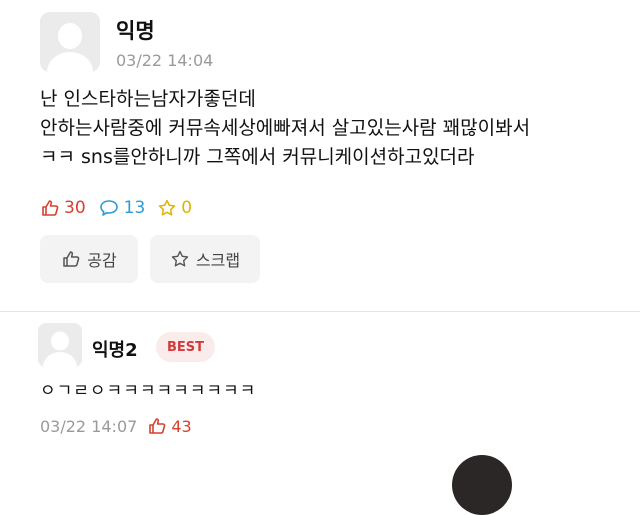 Image resolution: width=640 pixels, height=515 pixels. What do you see at coordinates (63, 208) in the screenshot?
I see `like-count-stat: 30` at bounding box center [63, 208].